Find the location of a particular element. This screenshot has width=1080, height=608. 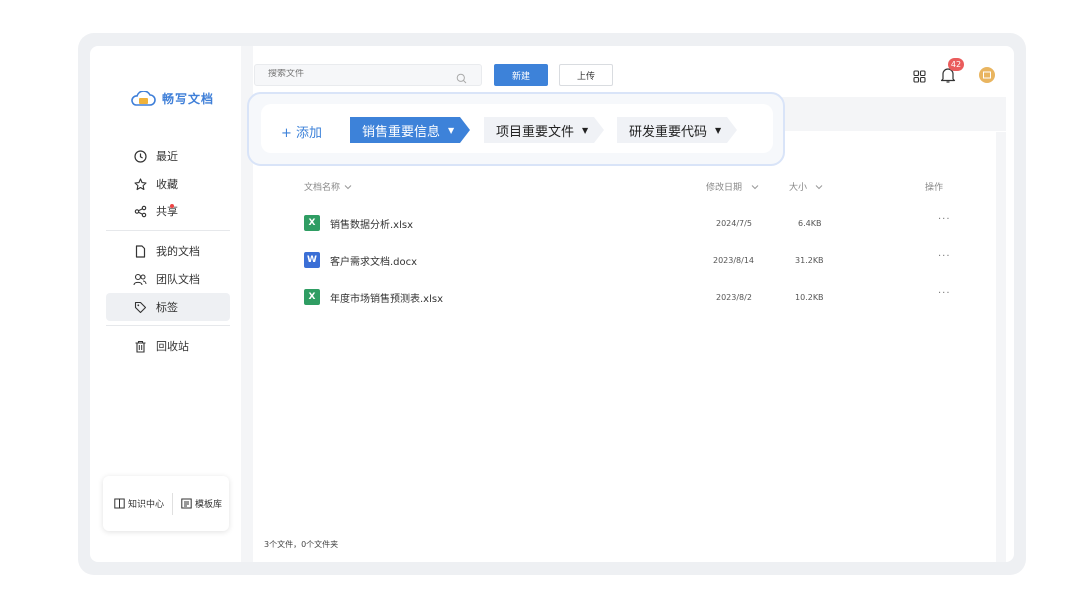

app-name: 畅写文档 is located at coordinates (188, 99).